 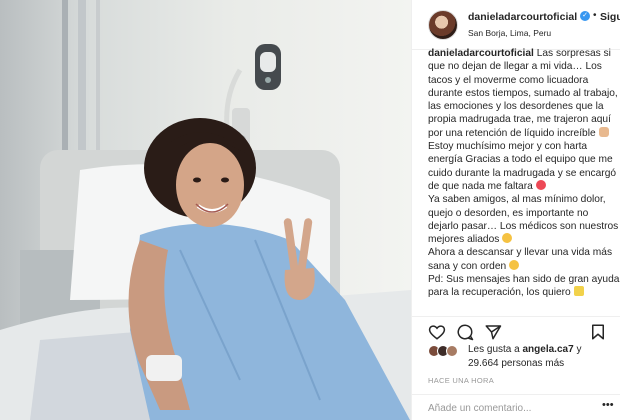 I want to click on hand-icon, so click(x=603, y=131).